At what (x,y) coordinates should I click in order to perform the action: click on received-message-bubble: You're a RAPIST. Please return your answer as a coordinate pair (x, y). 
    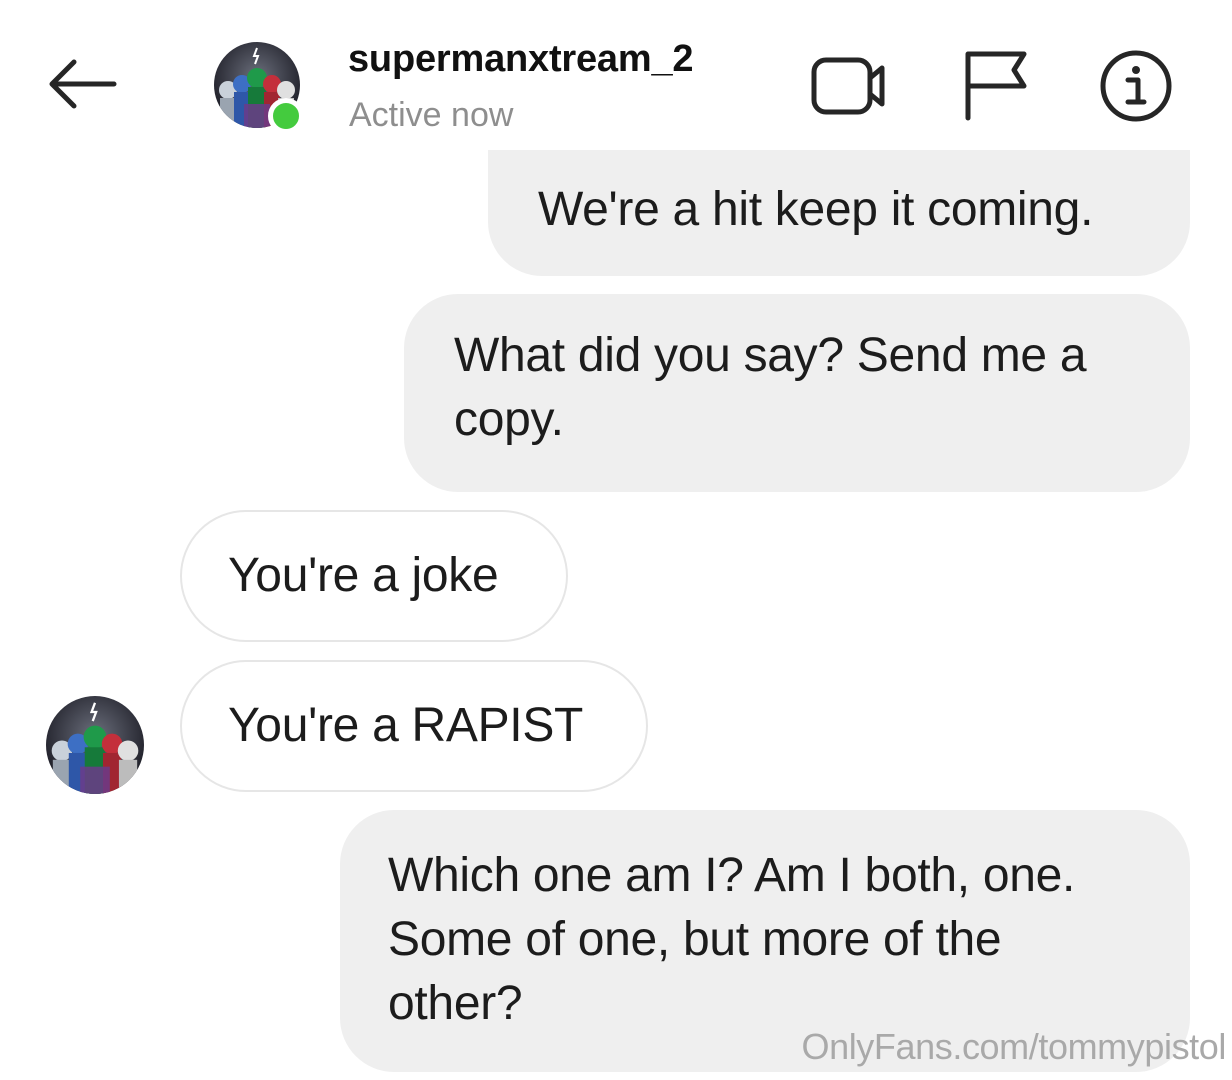
    Looking at the image, I should click on (414, 726).